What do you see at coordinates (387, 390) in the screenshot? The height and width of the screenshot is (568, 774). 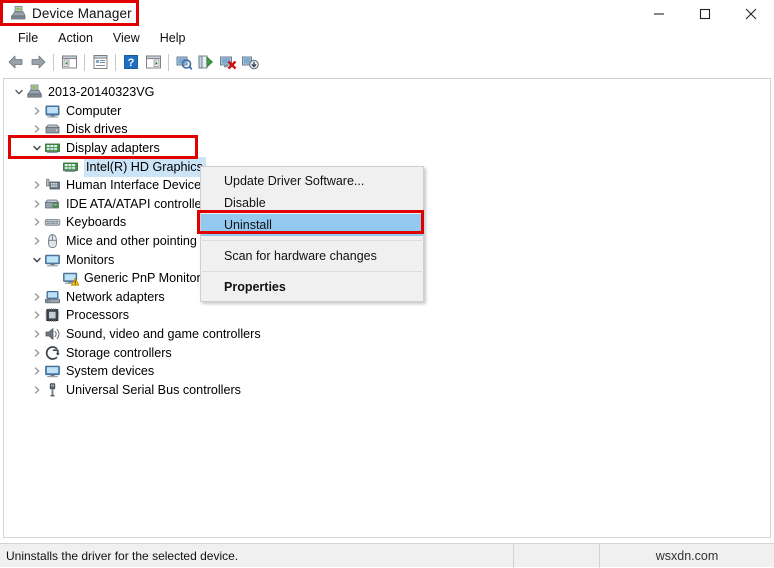 I see `tree-item-universal-serial-bus-controllers: Universal Serial Bus controllers` at bounding box center [387, 390].